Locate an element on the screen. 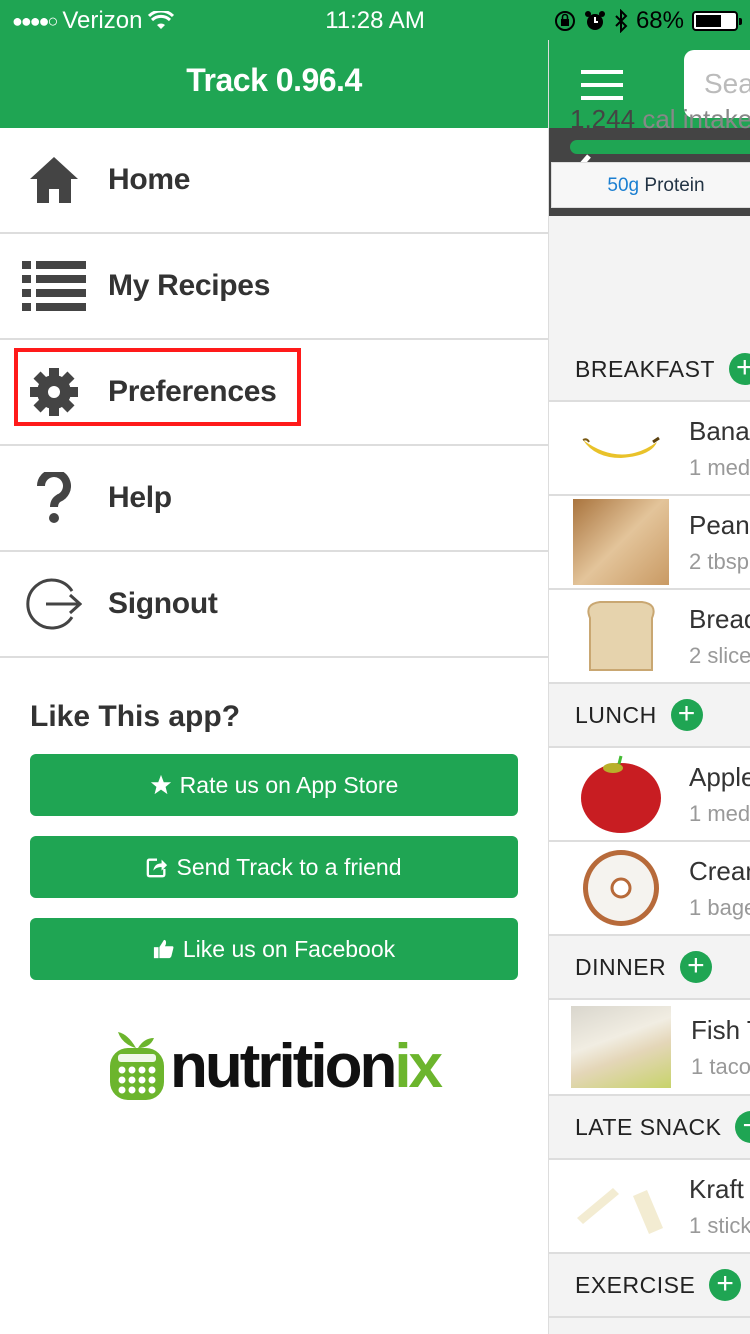 This screenshot has height=1334, width=750. calculator-apple-icon is located at coordinates (136, 1066).